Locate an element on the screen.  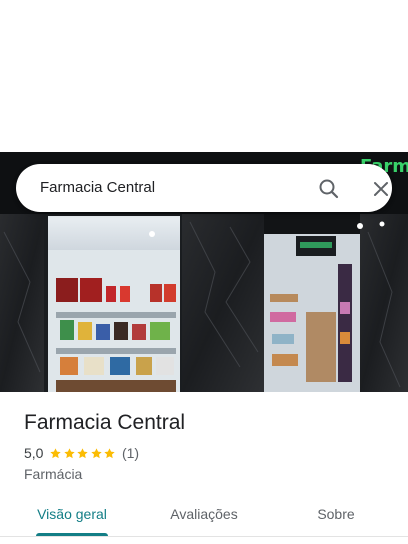
search-button is located at coordinates (329, 189).